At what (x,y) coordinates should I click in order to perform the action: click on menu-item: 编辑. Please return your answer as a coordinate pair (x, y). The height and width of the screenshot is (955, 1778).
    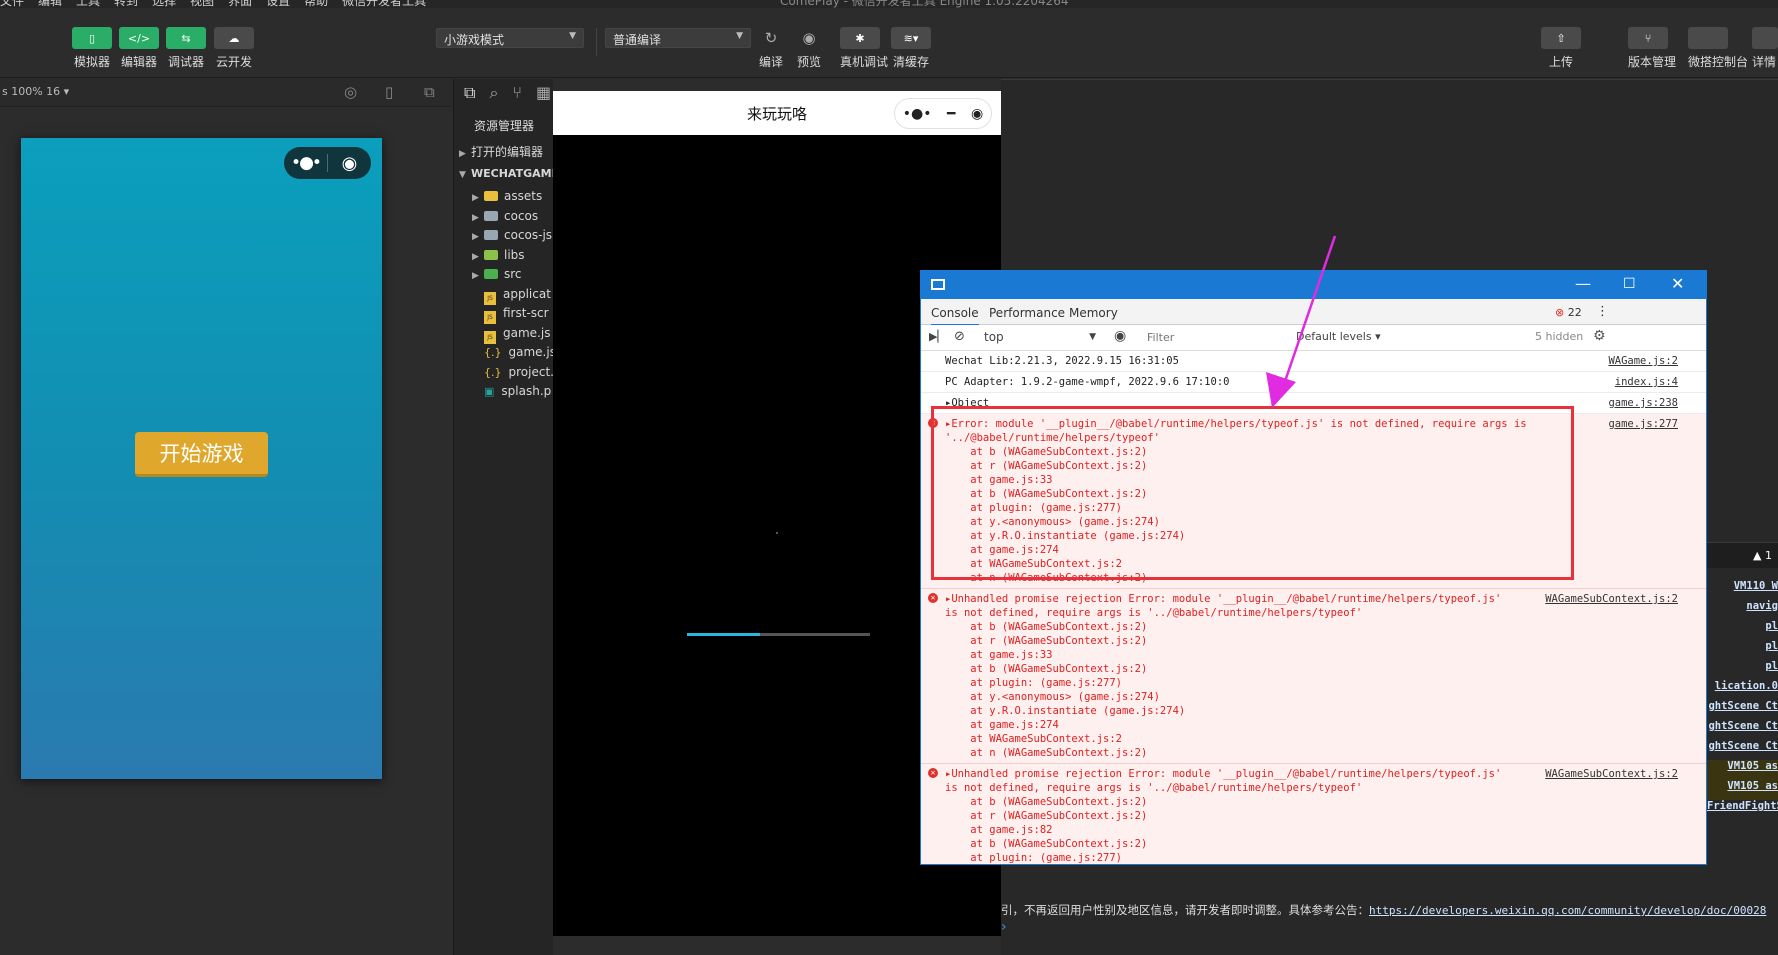
    Looking at the image, I should click on (50, 4).